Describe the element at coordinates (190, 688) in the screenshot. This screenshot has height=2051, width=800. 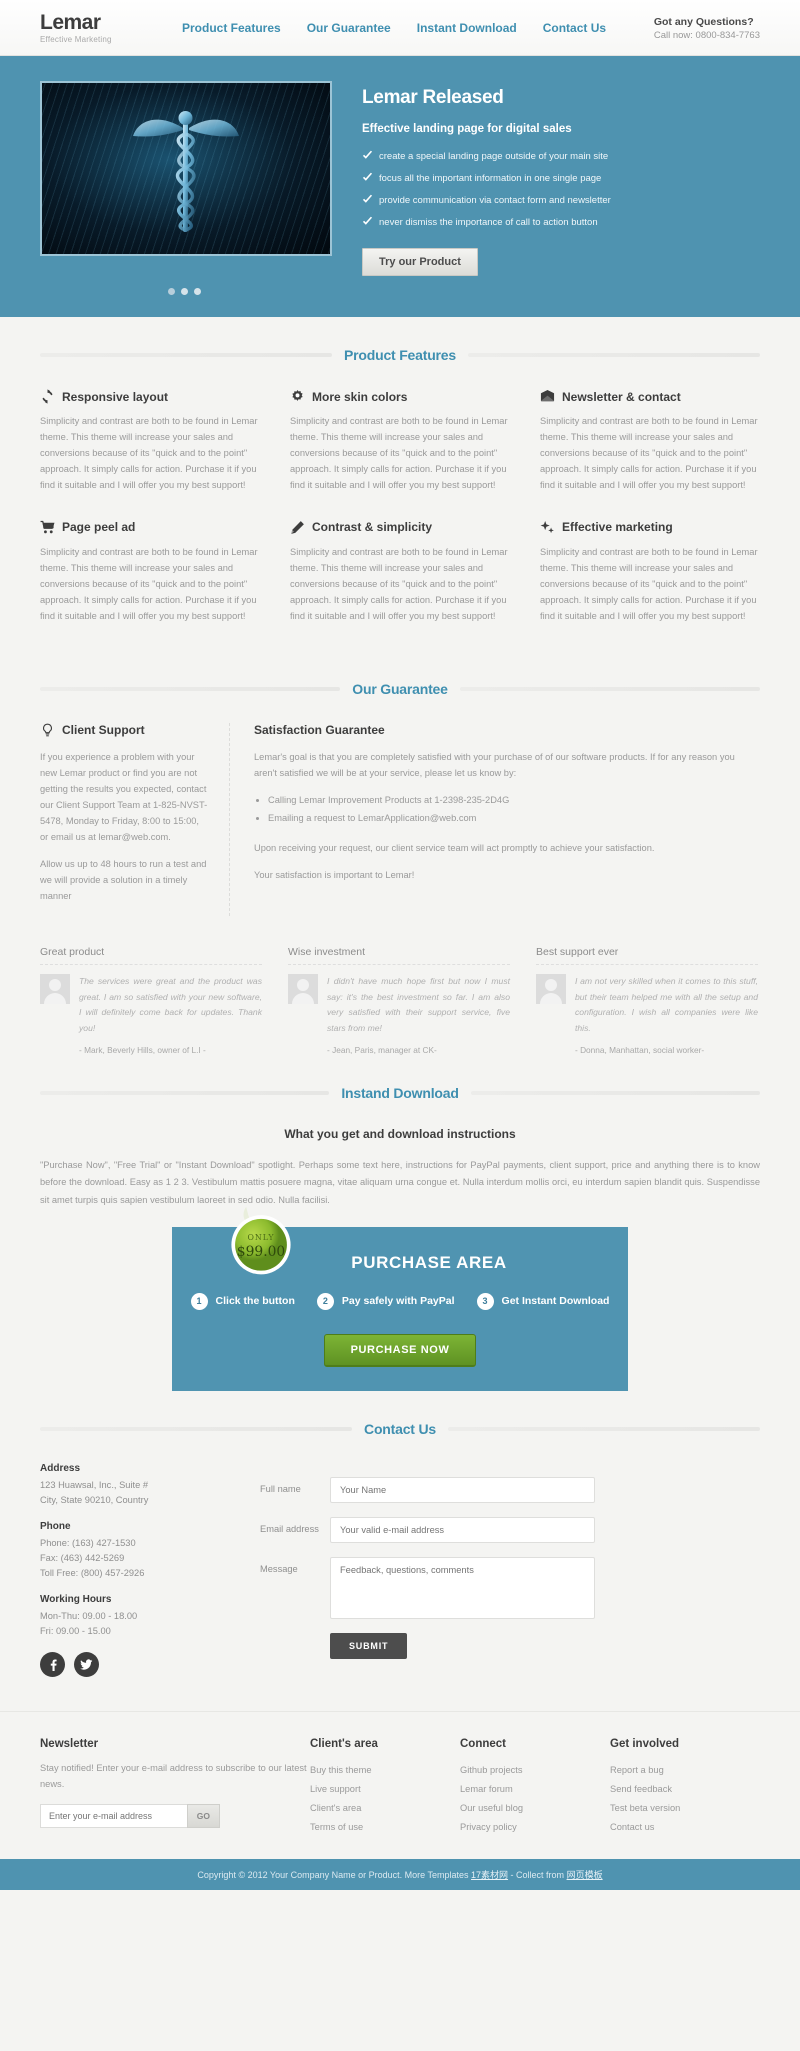
I see `rule-left` at that location.